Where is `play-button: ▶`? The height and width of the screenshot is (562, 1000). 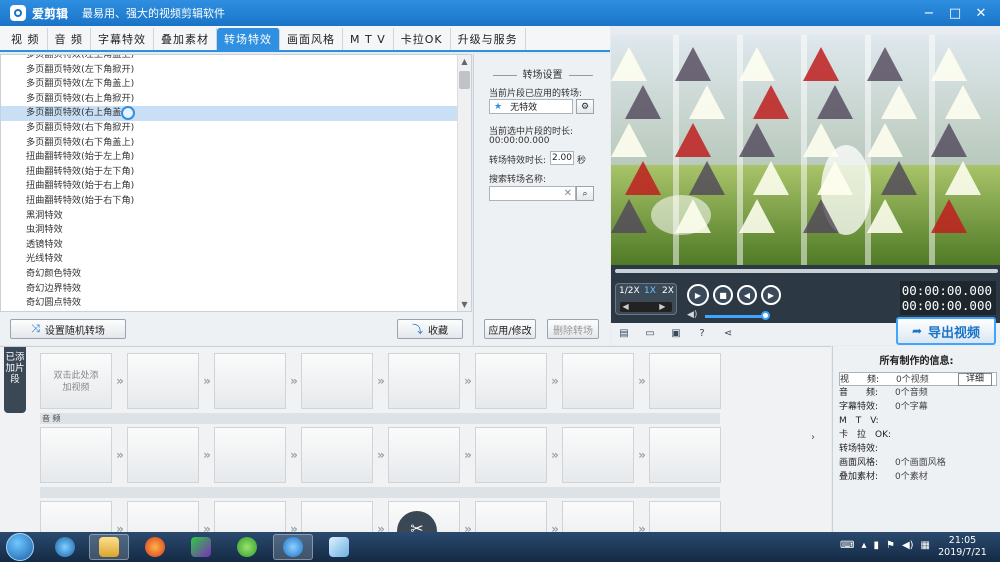 play-button: ▶ is located at coordinates (698, 295).